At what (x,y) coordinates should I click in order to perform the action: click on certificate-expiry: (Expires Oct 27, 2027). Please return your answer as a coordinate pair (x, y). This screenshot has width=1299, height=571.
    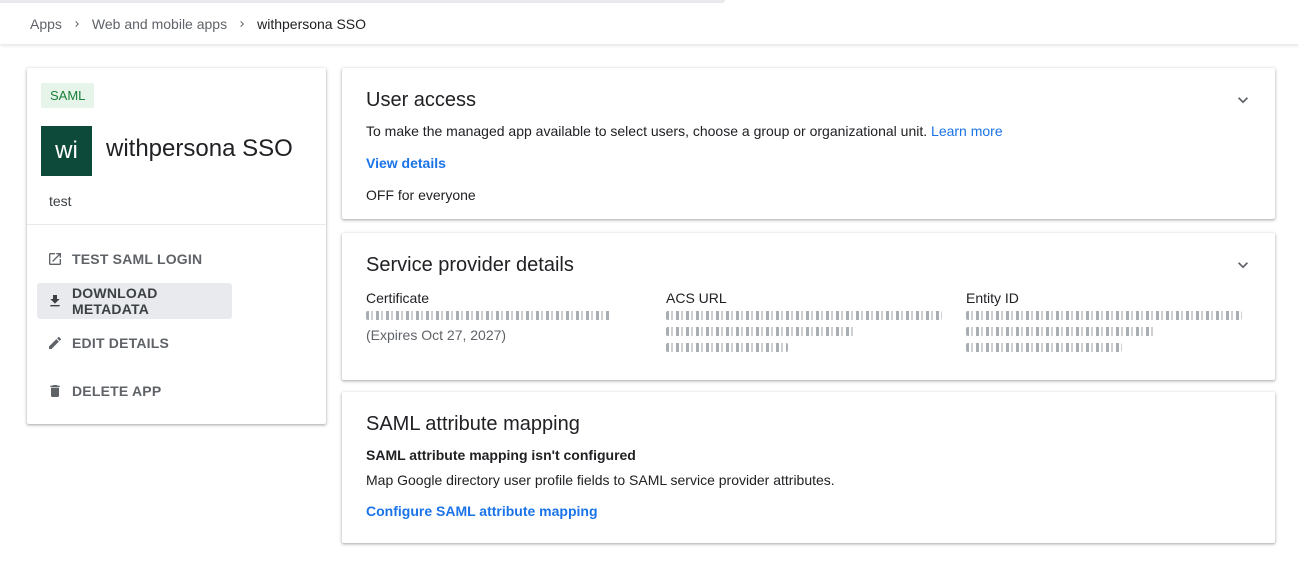
    Looking at the image, I should click on (436, 335).